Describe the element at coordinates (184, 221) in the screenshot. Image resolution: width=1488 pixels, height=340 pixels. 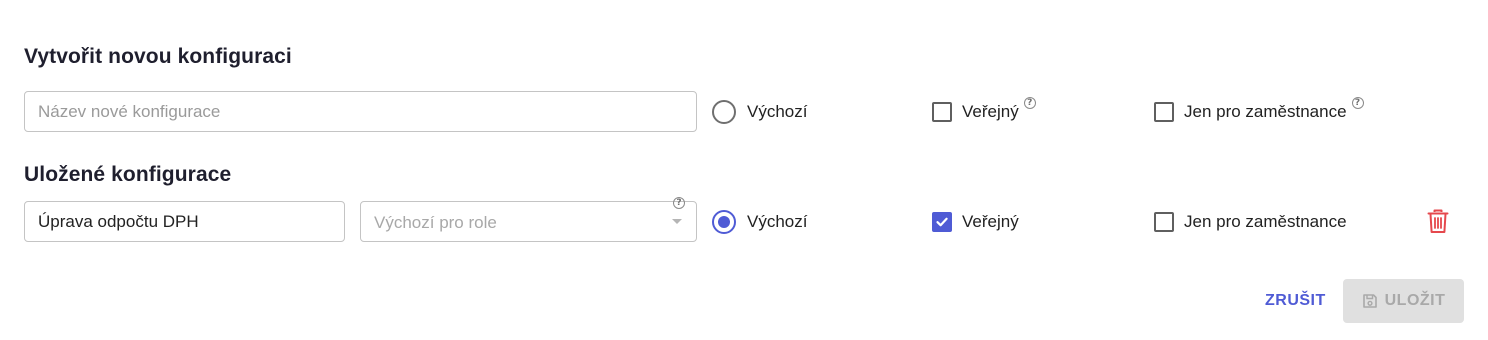
I see `saved-config-name-input` at that location.